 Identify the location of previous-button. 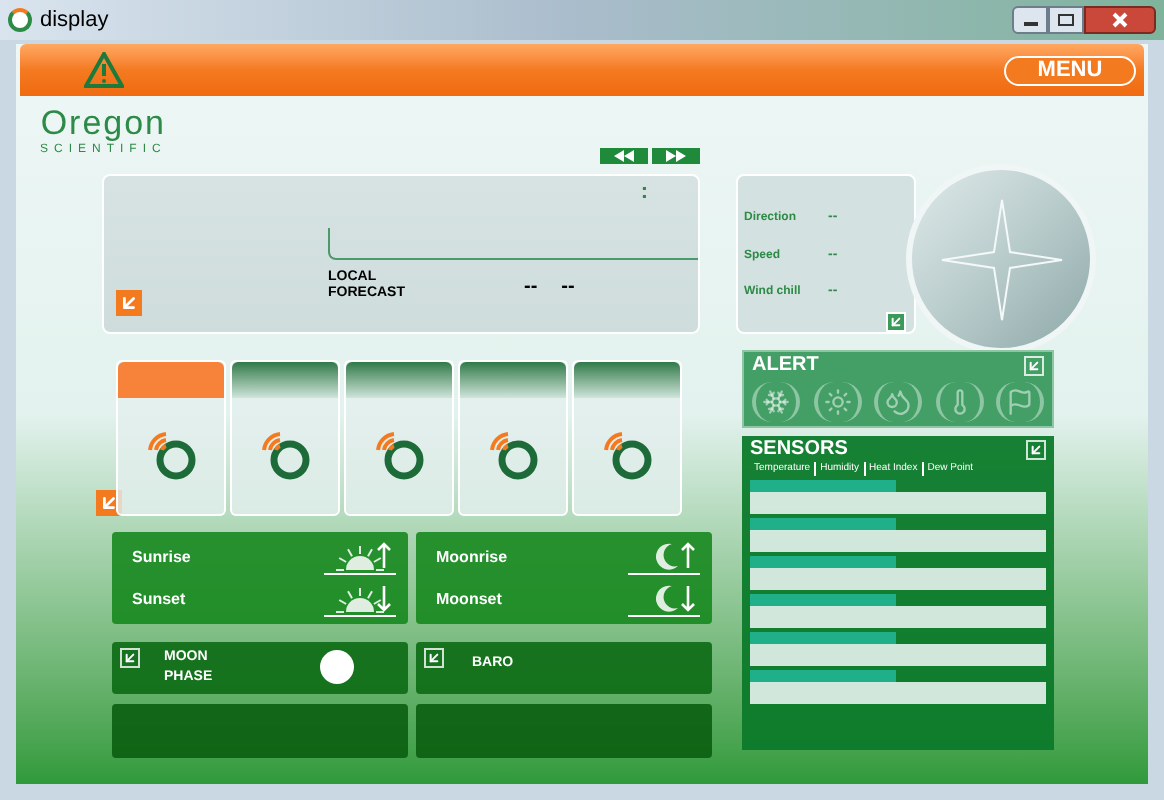
(624, 156).